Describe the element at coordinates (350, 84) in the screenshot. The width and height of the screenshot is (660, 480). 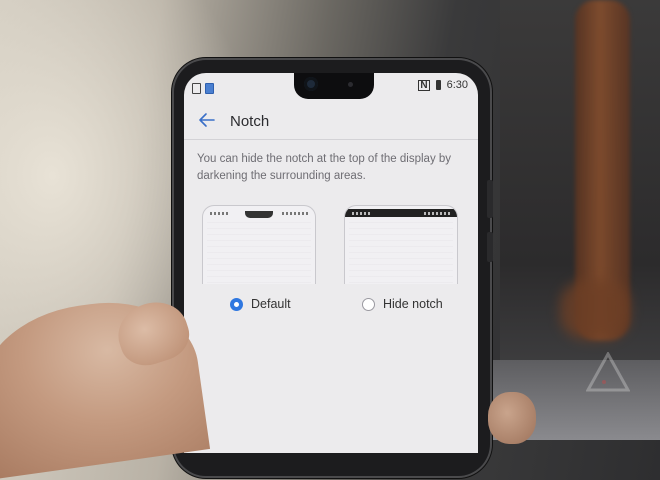
I see `proximity-sensor` at that location.